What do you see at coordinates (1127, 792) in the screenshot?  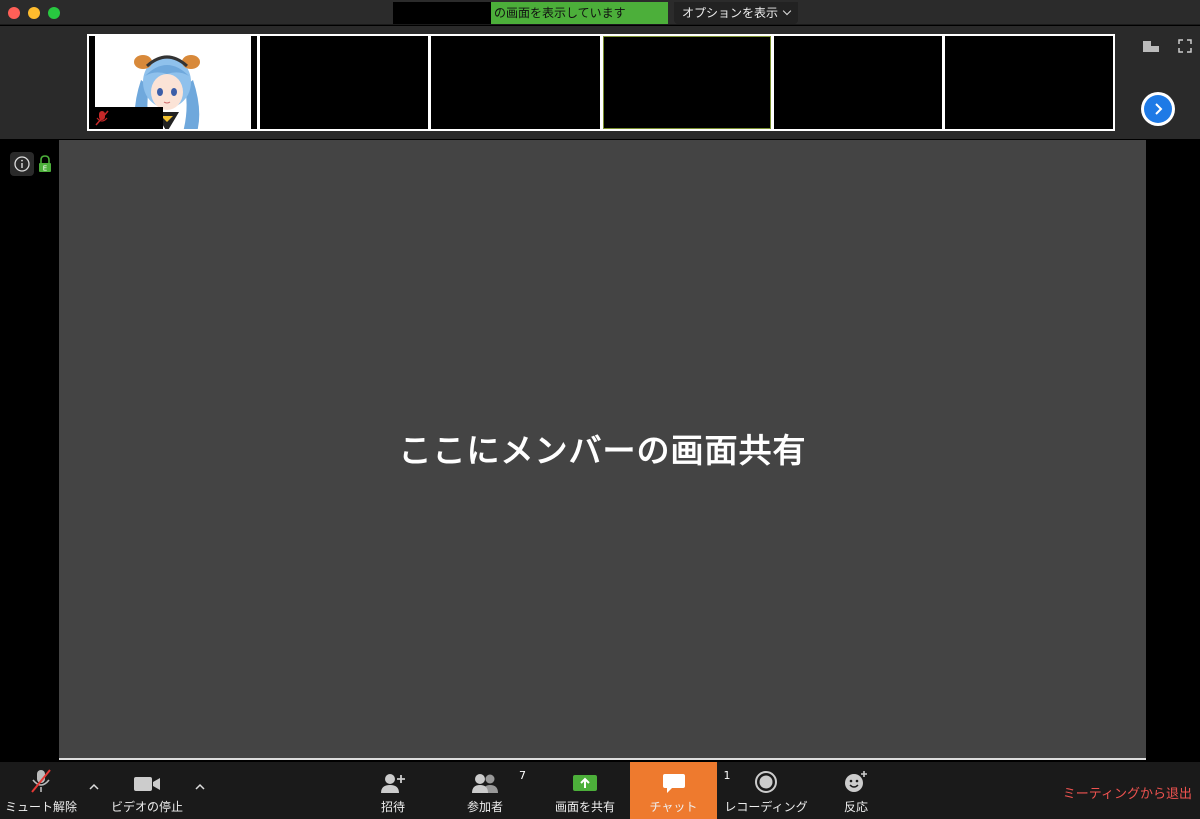 I see `leave-meeting-button: ミーティングから退出` at bounding box center [1127, 792].